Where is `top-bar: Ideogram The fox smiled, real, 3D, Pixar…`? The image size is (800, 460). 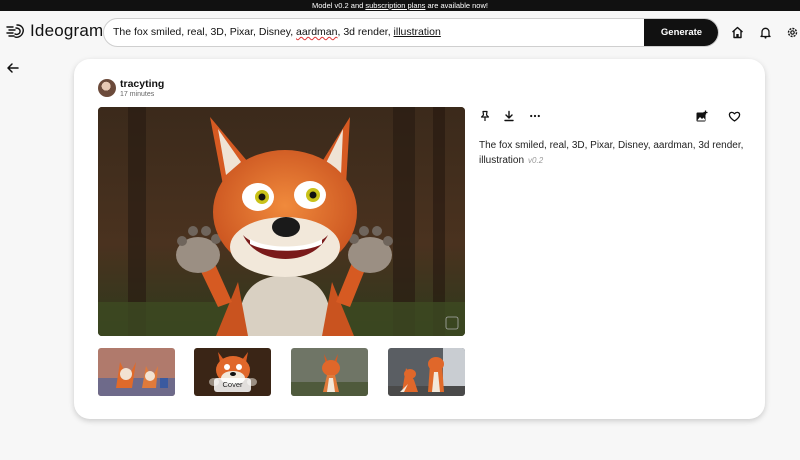 top-bar: Ideogram The fox smiled, real, 3D, Pixar… is located at coordinates (400, 32).